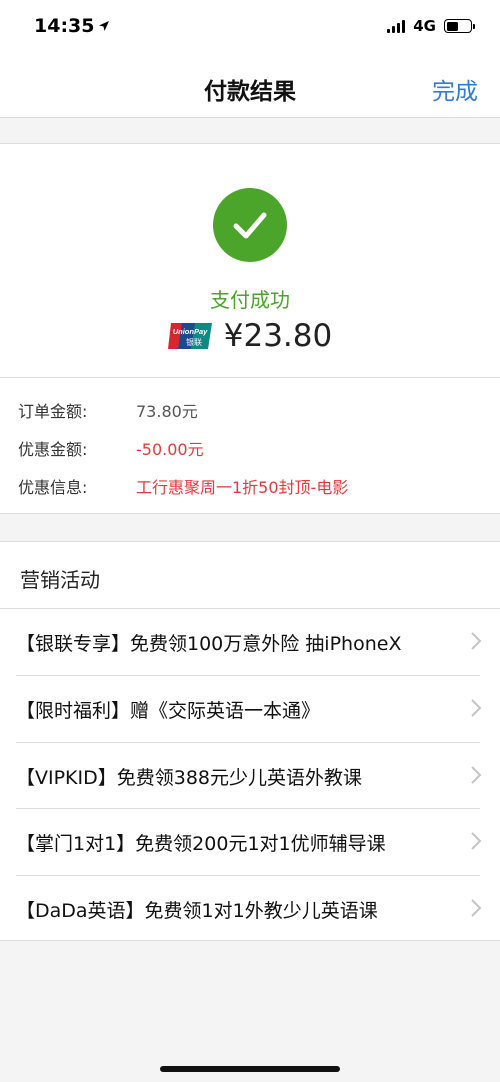 This screenshot has height=1082, width=500. Describe the element at coordinates (194, 342) in the screenshot. I see `unionpay-logo-cn: 银联` at that location.